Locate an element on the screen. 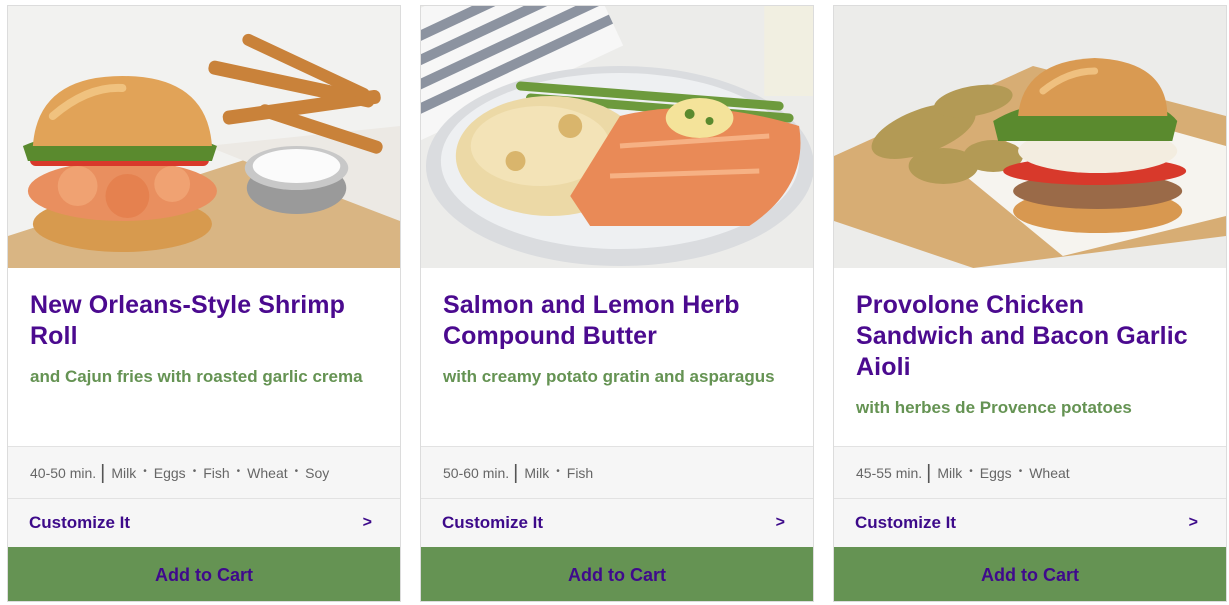  prep-time: 45-55 min. is located at coordinates (889, 472).